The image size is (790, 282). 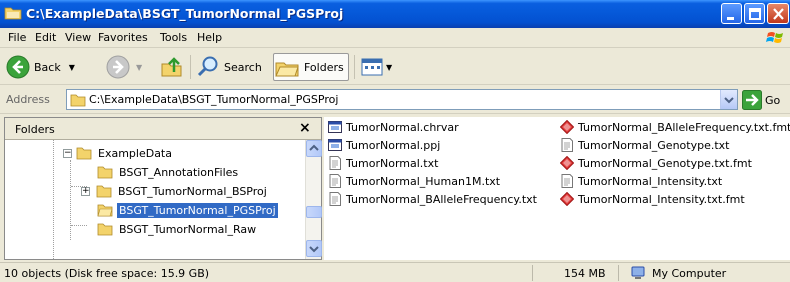 I want to click on up-folder-icon, so click(x=171, y=67).